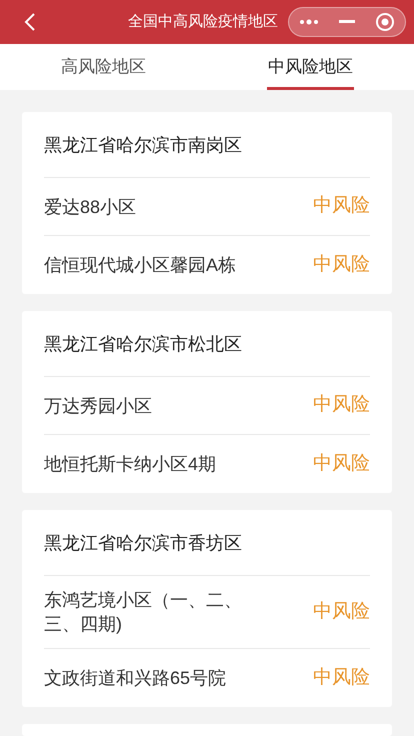 The image size is (414, 736). Describe the element at coordinates (103, 67) in the screenshot. I see `tab: 高风险地区` at that location.